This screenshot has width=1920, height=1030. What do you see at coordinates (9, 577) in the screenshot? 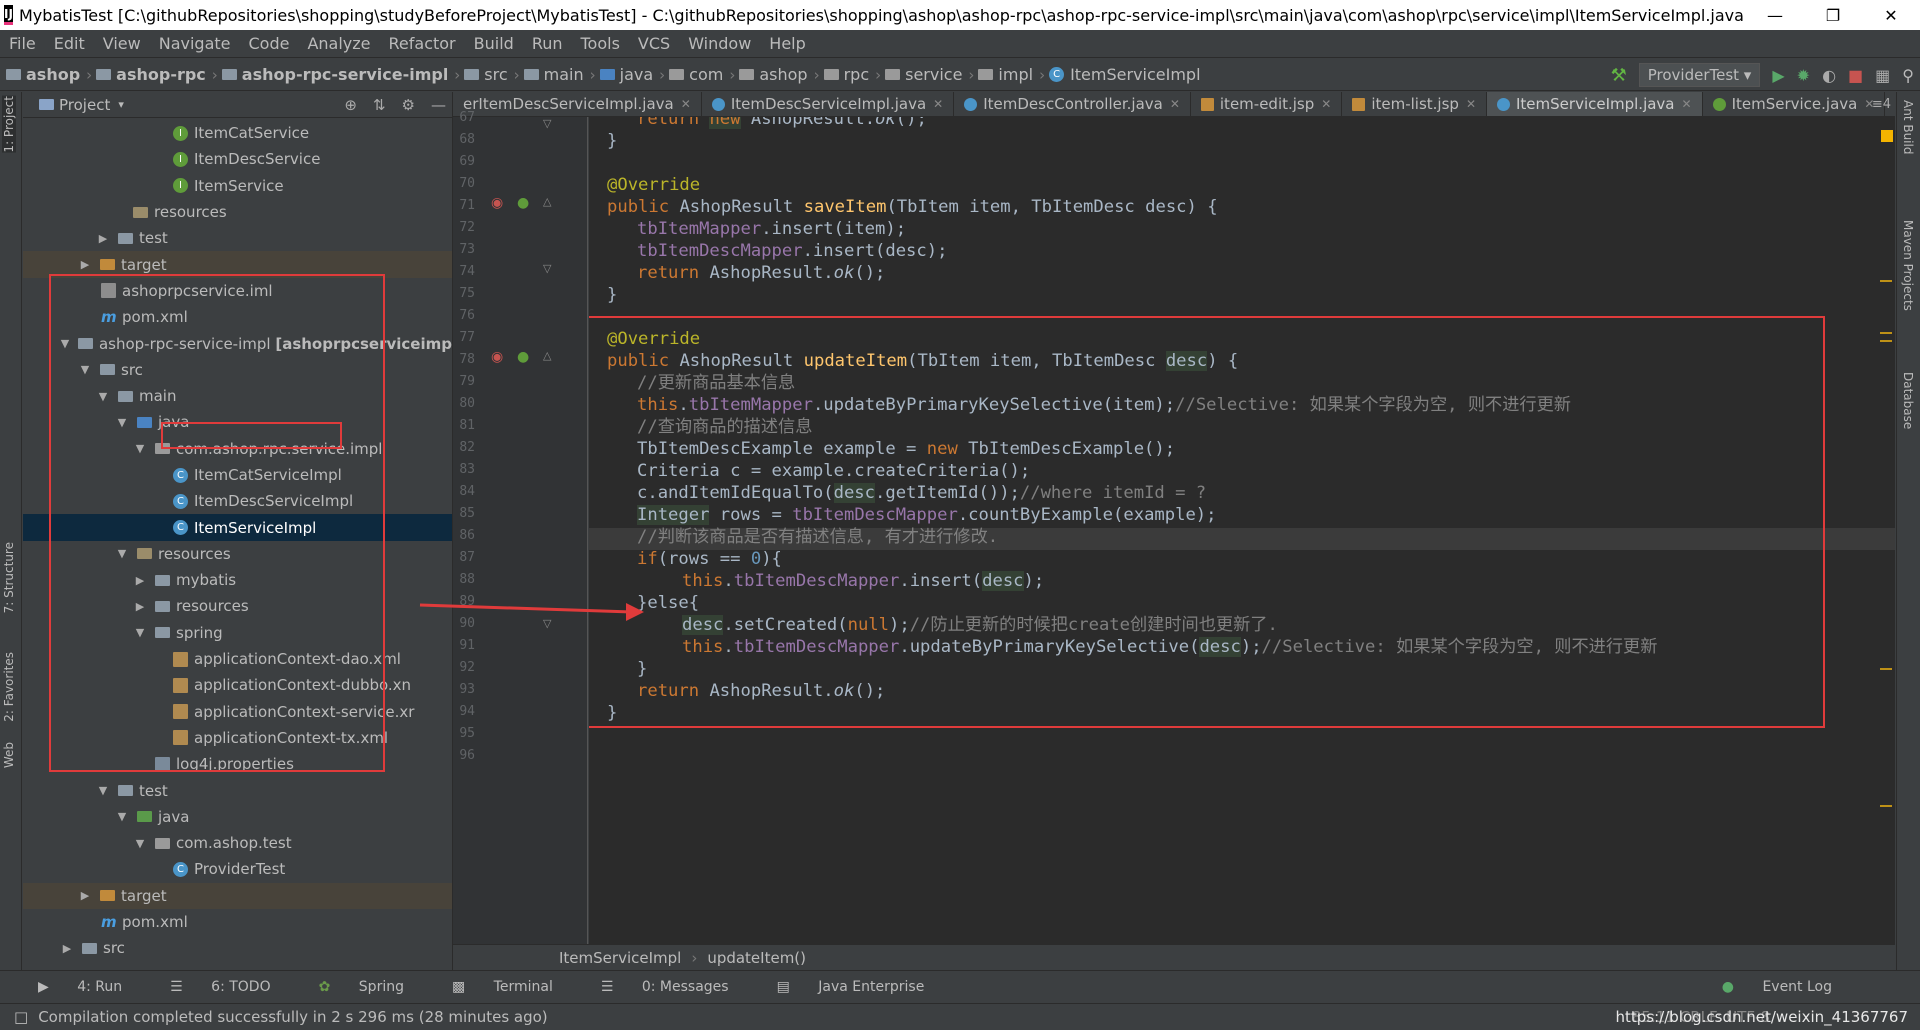
I see `tool-tab-structure: 7: Structure` at bounding box center [9, 577].